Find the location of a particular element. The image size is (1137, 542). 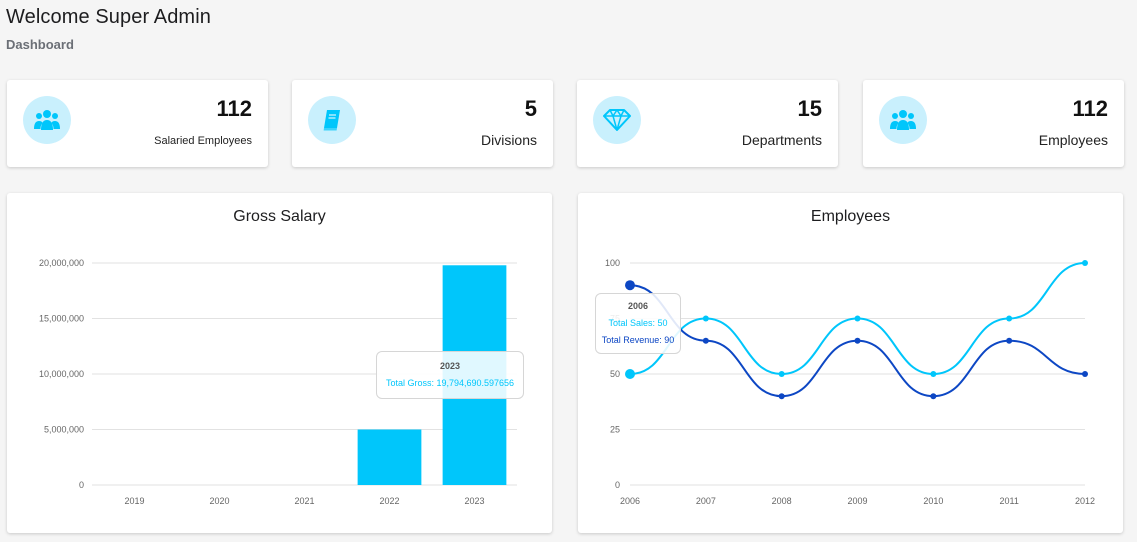

stat-card-salaried-employees: 112 Salaried Employees is located at coordinates (137, 123).